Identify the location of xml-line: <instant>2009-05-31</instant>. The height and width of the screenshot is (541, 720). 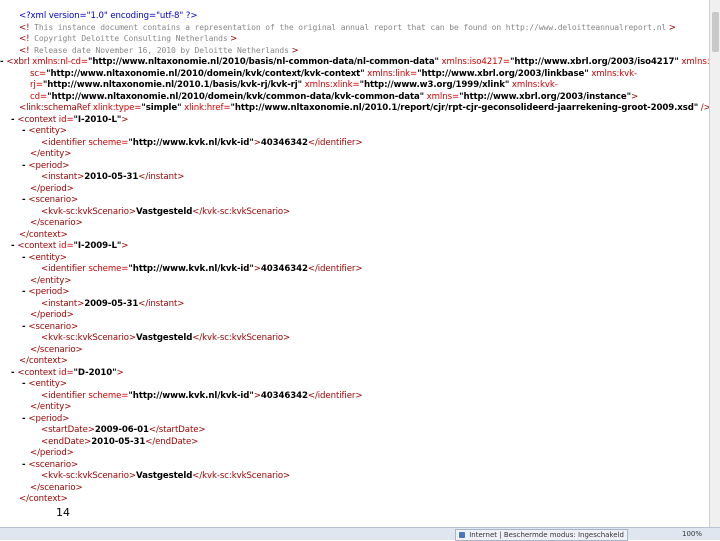
(112, 304).